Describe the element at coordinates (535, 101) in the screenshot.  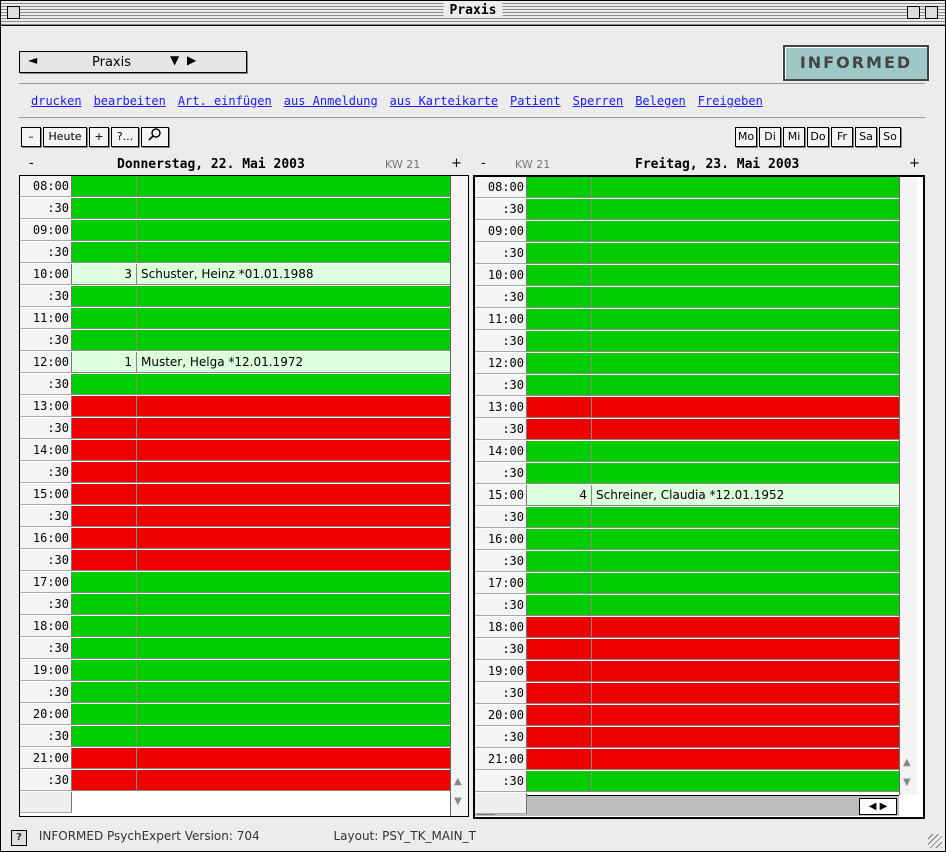
I see `menu-link-5: Patient` at that location.